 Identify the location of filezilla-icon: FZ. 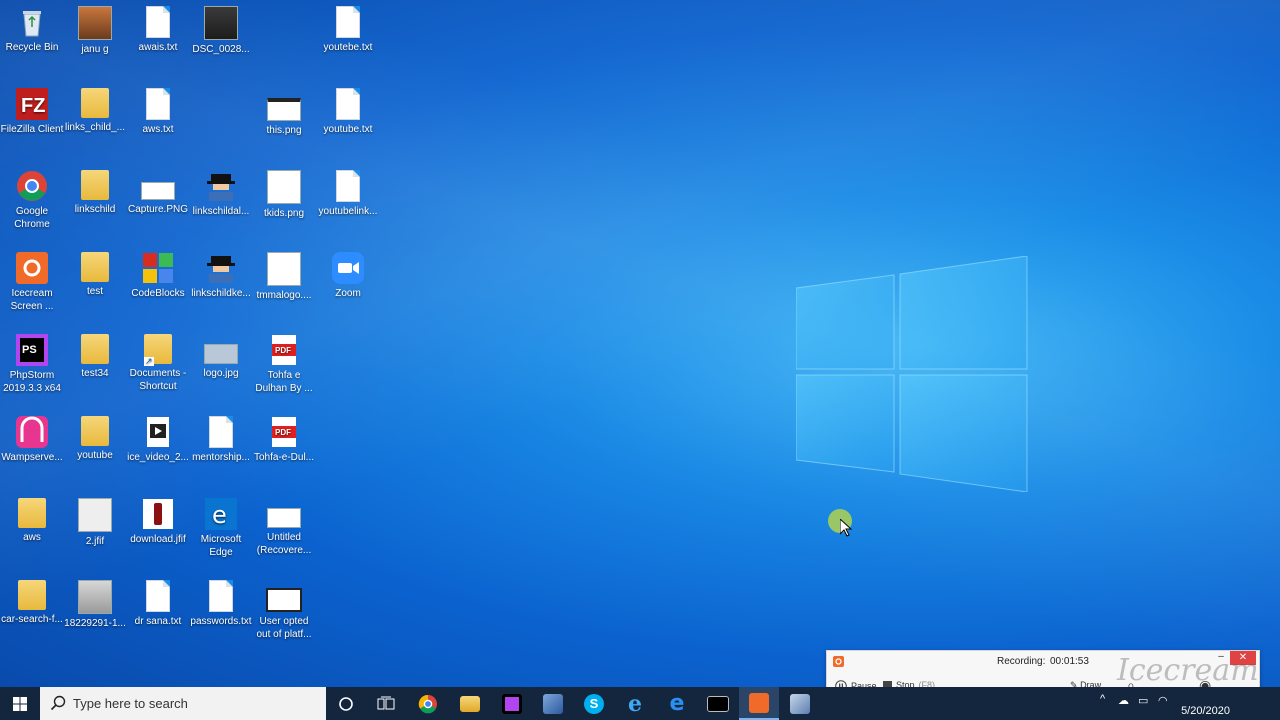
(32, 104).